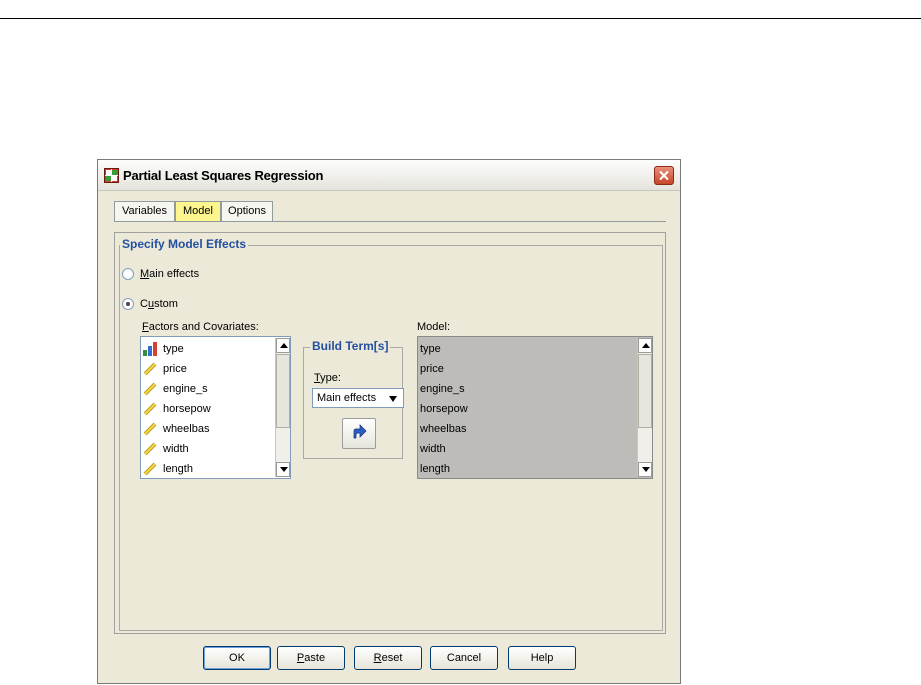 This screenshot has height=685, width=921. I want to click on dropdown-arrow-icon, so click(393, 399).